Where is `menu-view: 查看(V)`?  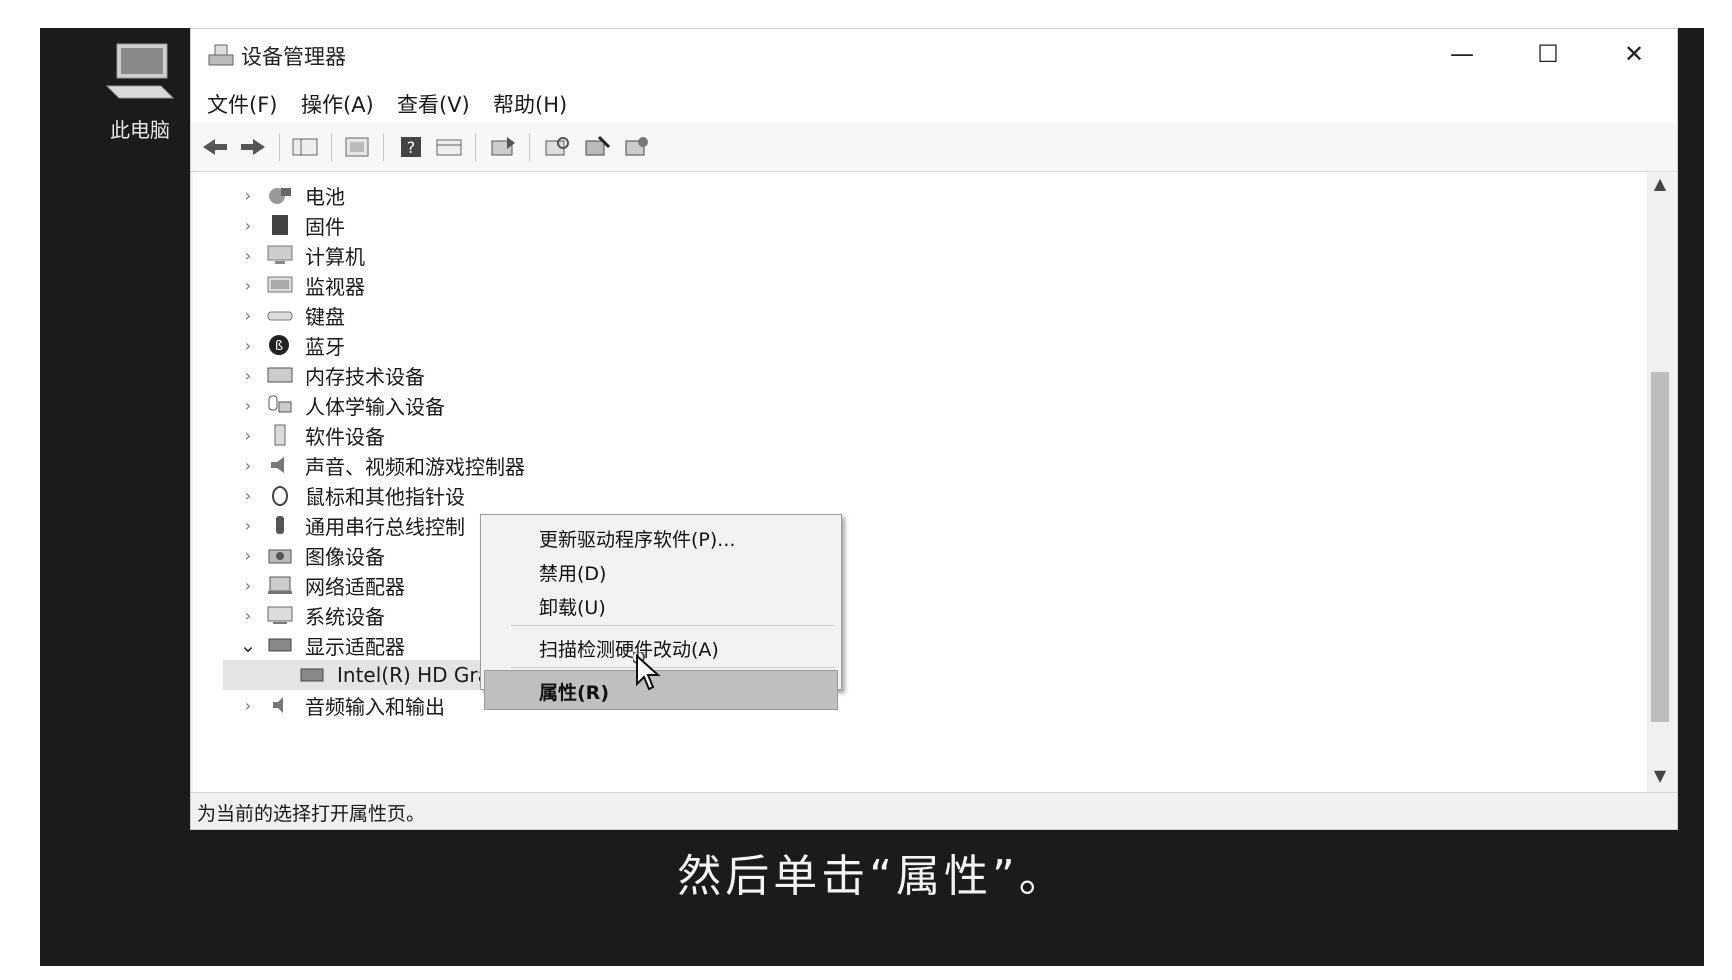 menu-view: 查看(V) is located at coordinates (433, 104).